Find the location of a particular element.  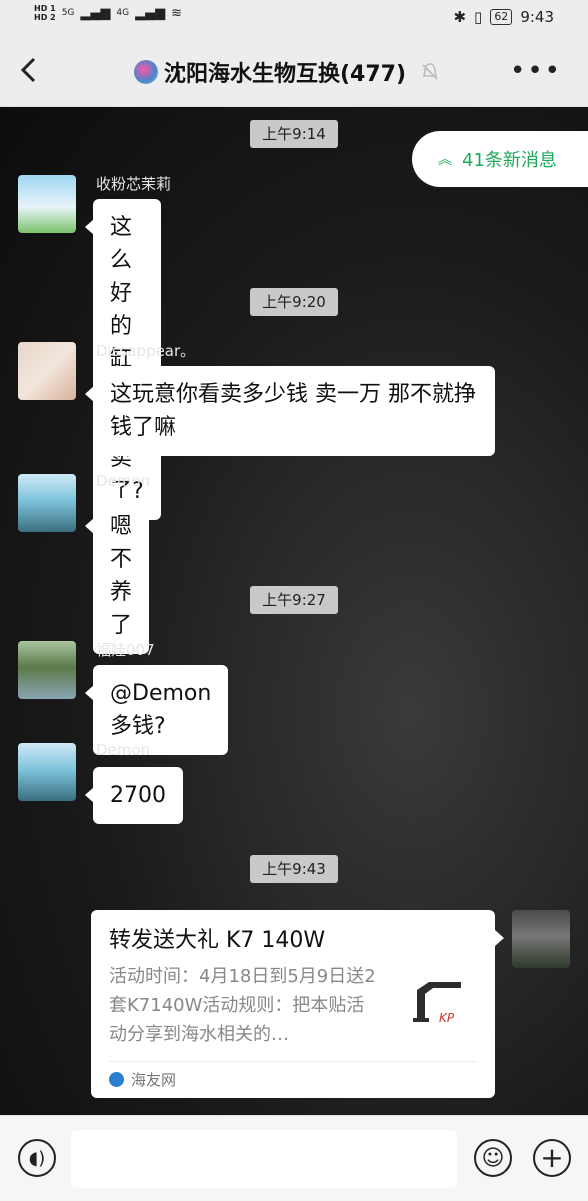

message-bubble: 嗯 不养了 is located at coordinates (117, 576).